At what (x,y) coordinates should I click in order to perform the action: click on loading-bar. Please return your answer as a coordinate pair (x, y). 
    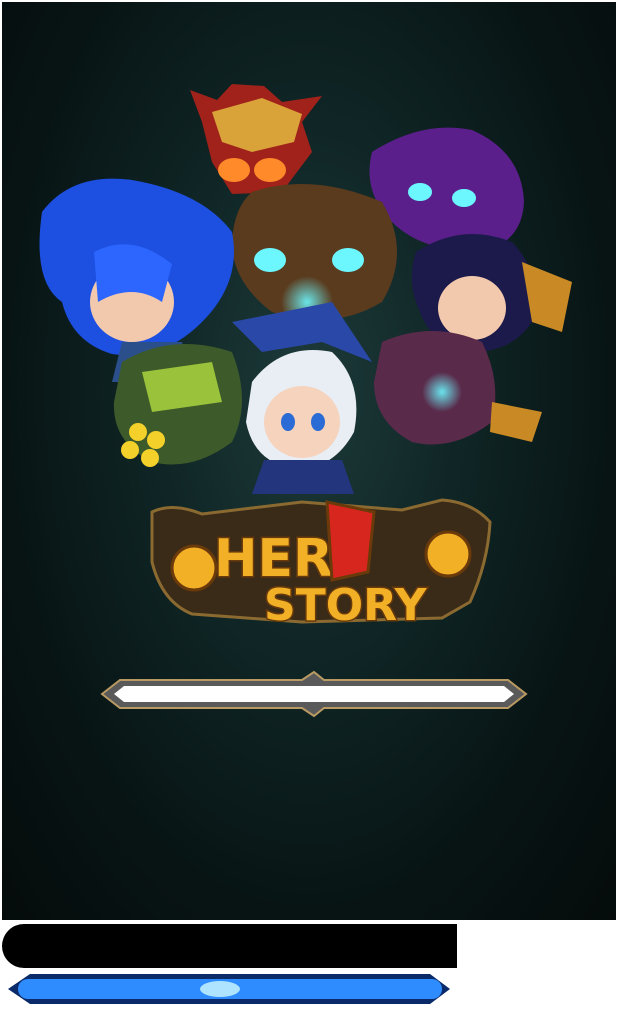
    Looking at the image, I should click on (314, 694).